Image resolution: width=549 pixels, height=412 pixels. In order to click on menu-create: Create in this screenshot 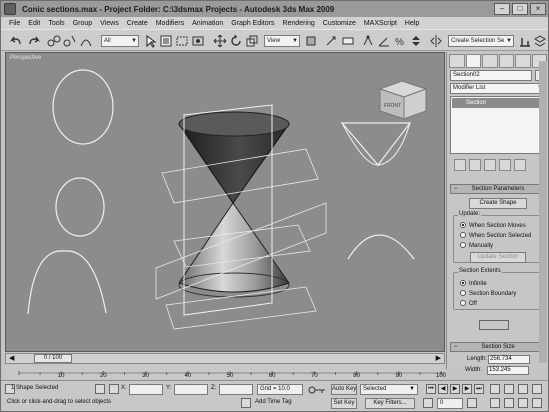, I will do `click(137, 23)`.